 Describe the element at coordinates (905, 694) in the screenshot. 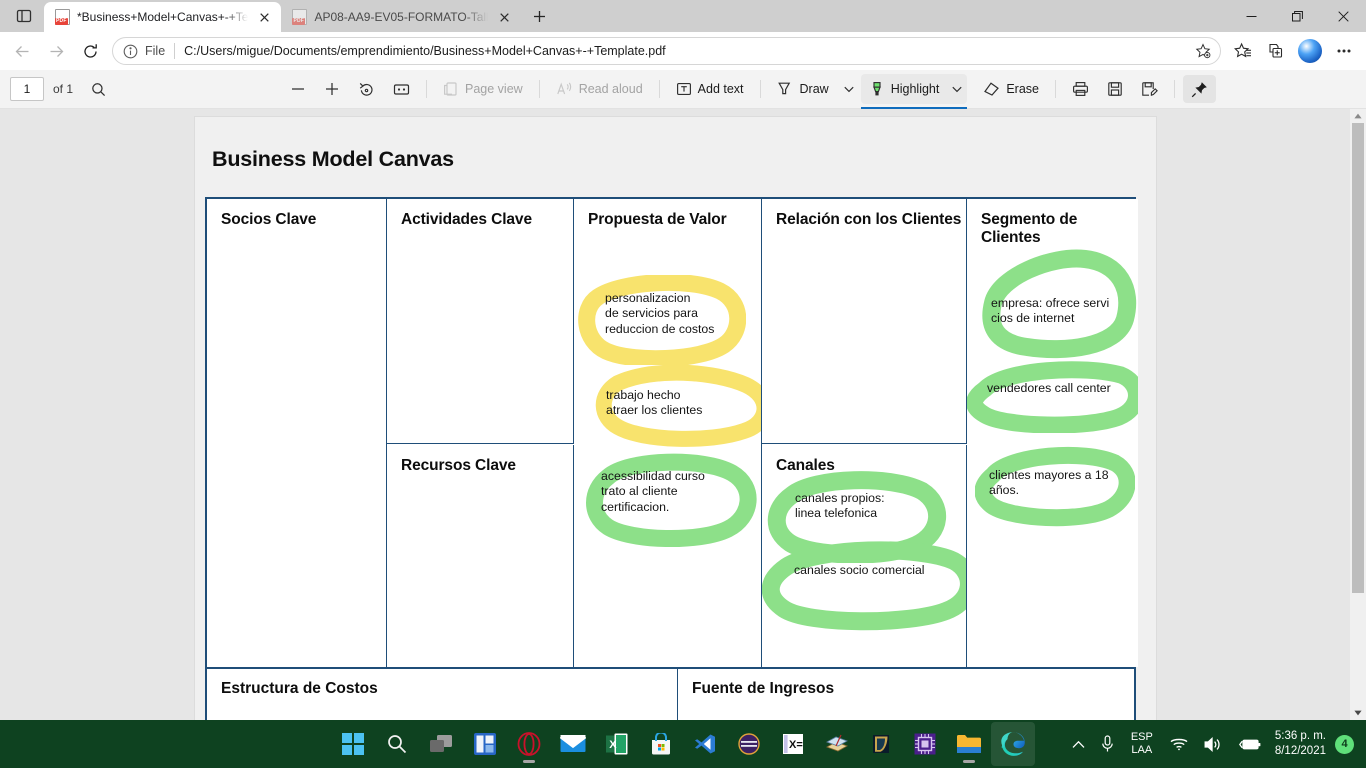

I see `cell-fuente-ingresos: Fuente de Ingresos` at that location.